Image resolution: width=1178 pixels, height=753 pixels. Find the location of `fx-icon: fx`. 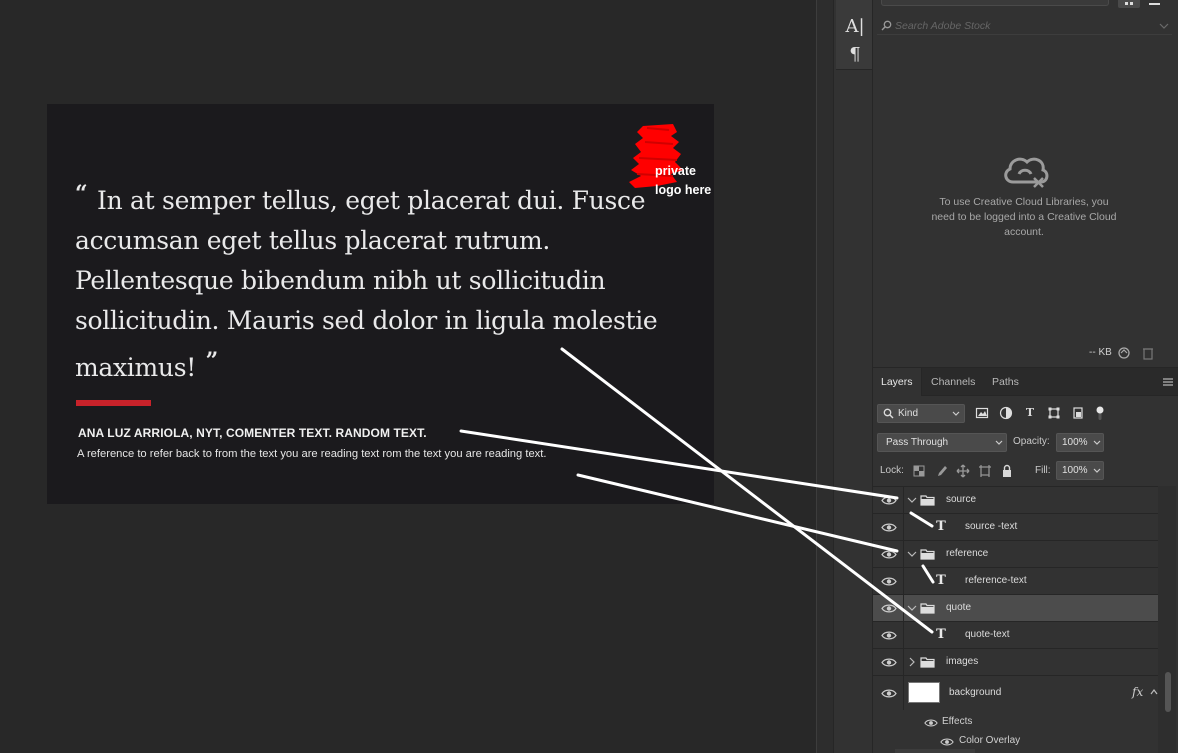

fx-icon: fx is located at coordinates (1137, 692).